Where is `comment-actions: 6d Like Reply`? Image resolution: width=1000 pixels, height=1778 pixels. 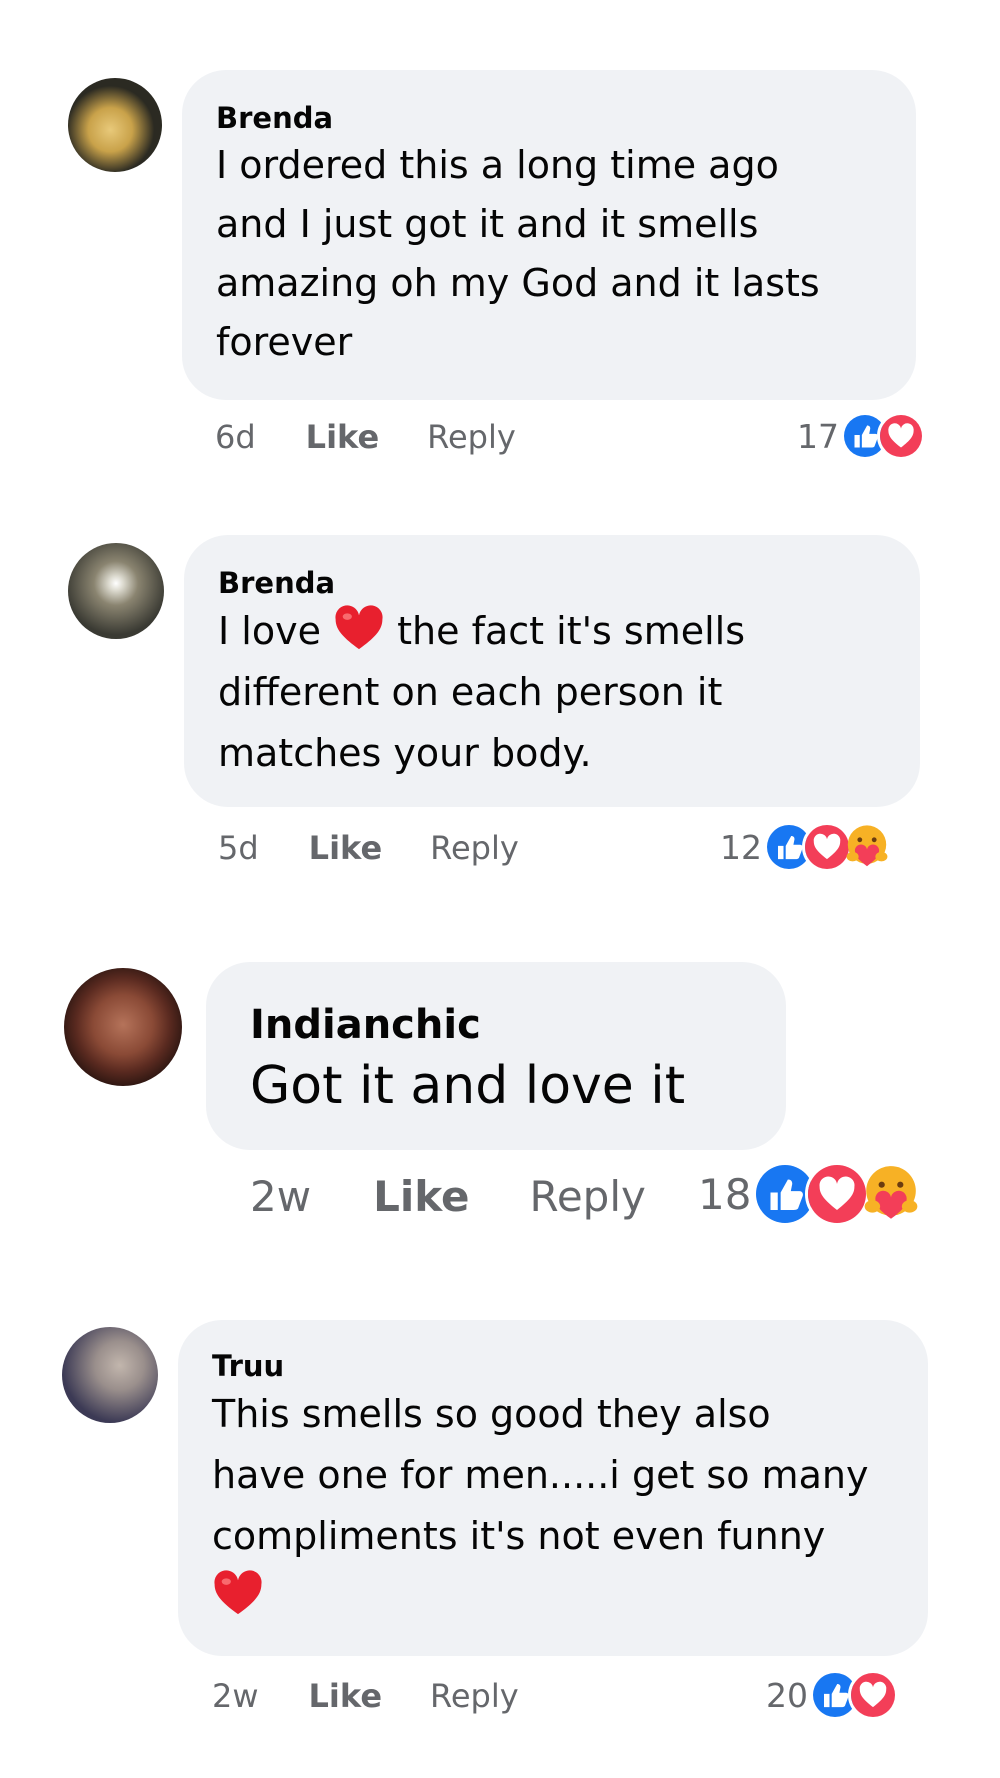
comment-actions: 6d Like Reply is located at coordinates (365, 437).